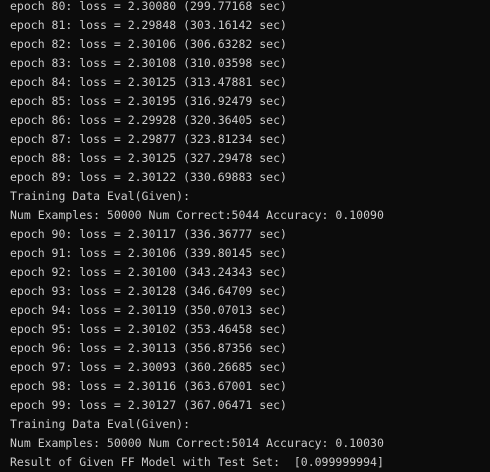  What do you see at coordinates (148, 291) in the screenshot?
I see `log-line-epoch-93: epoch 93: loss = 2.30128 (346.64709 sec)` at bounding box center [148, 291].